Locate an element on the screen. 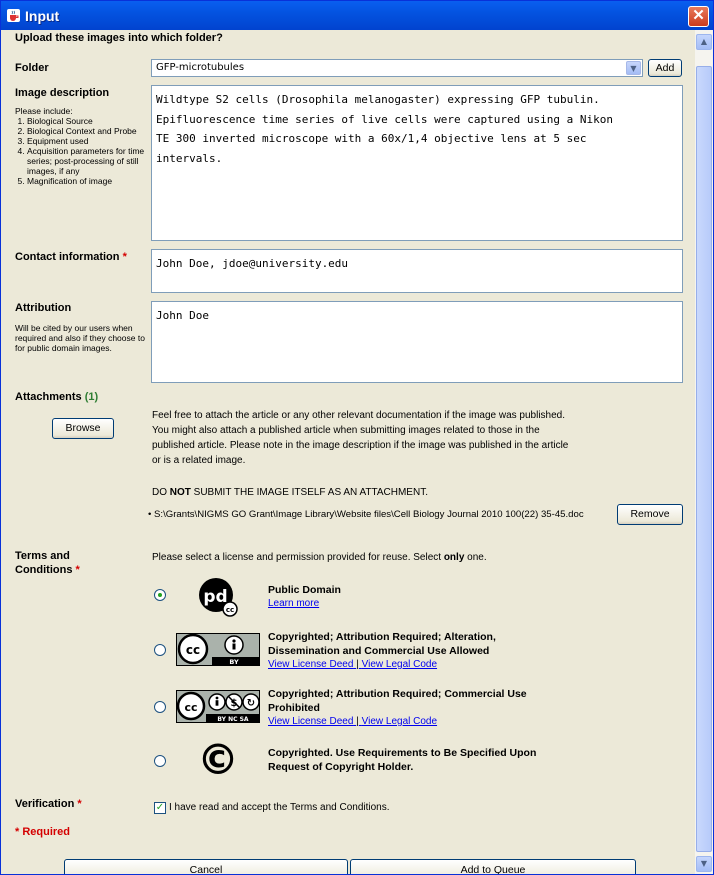  public-domain-icon: pd cc is located at coordinates (218, 597).